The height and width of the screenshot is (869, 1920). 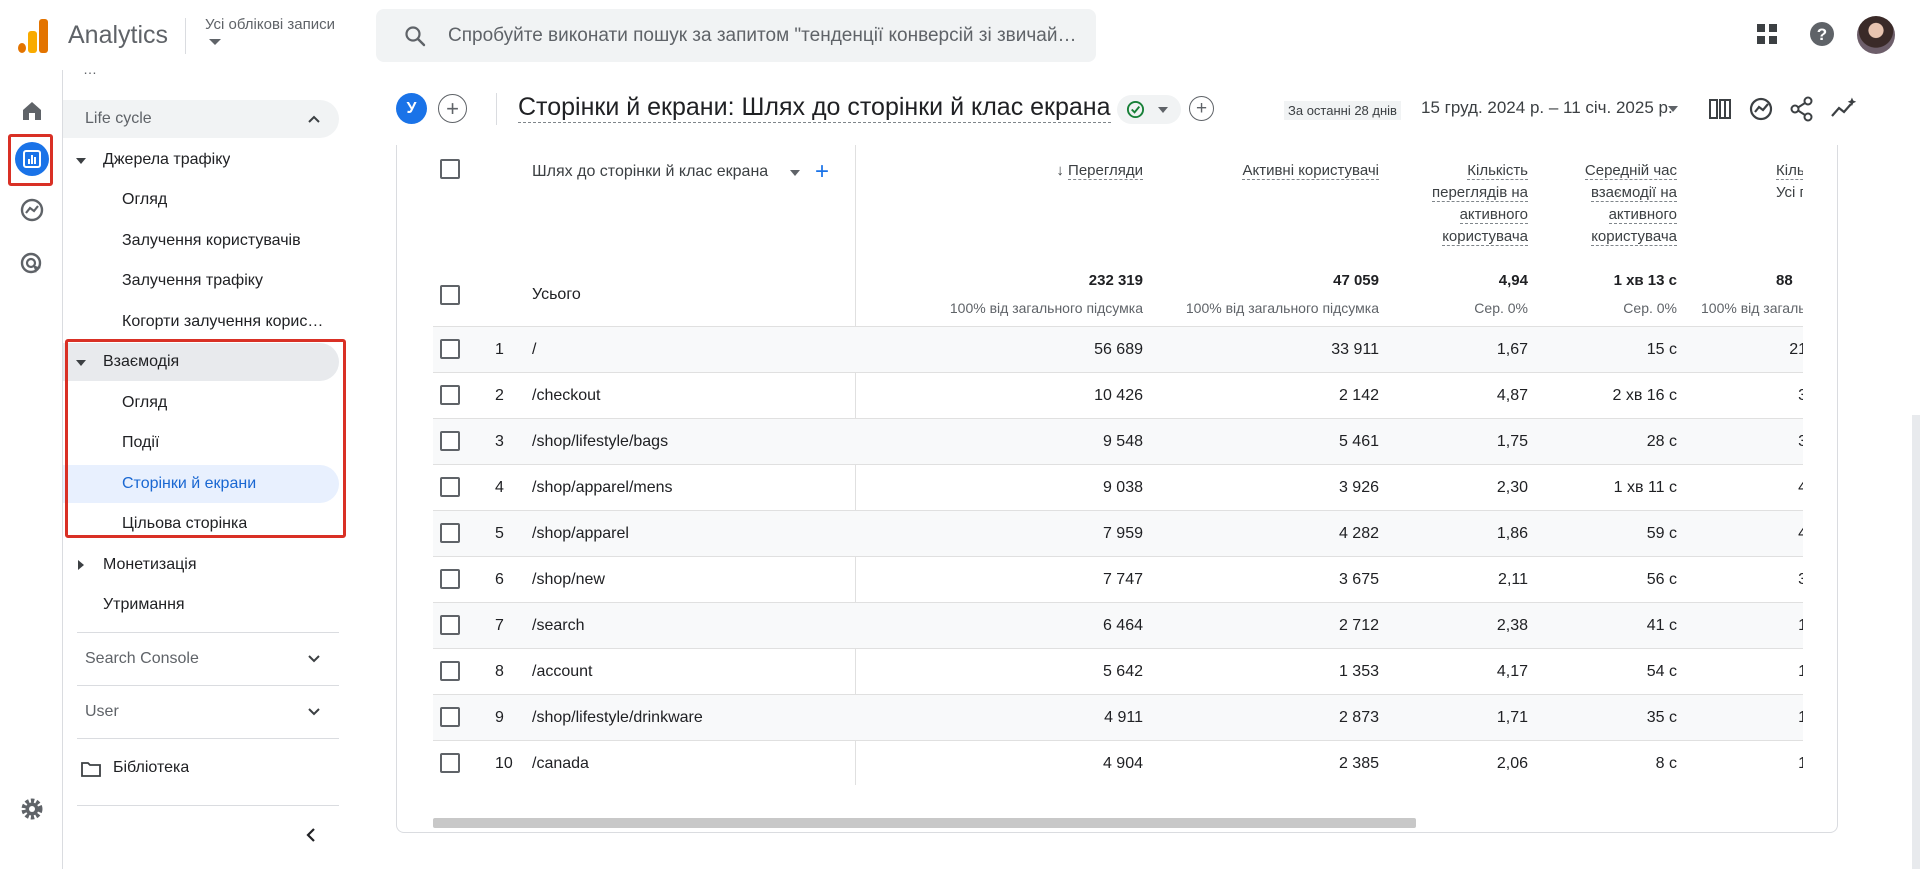 What do you see at coordinates (215, 42) in the screenshot?
I see `account-dropdown-icon` at bounding box center [215, 42].